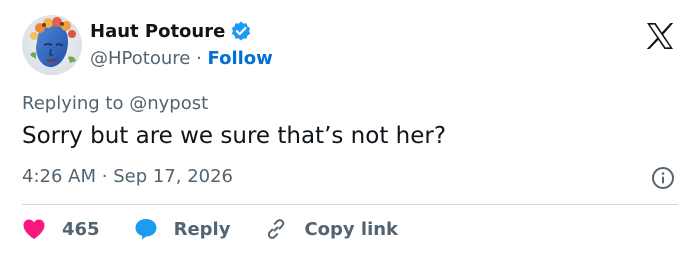 The width and height of the screenshot is (700, 256). I want to click on divider, so click(350, 204).